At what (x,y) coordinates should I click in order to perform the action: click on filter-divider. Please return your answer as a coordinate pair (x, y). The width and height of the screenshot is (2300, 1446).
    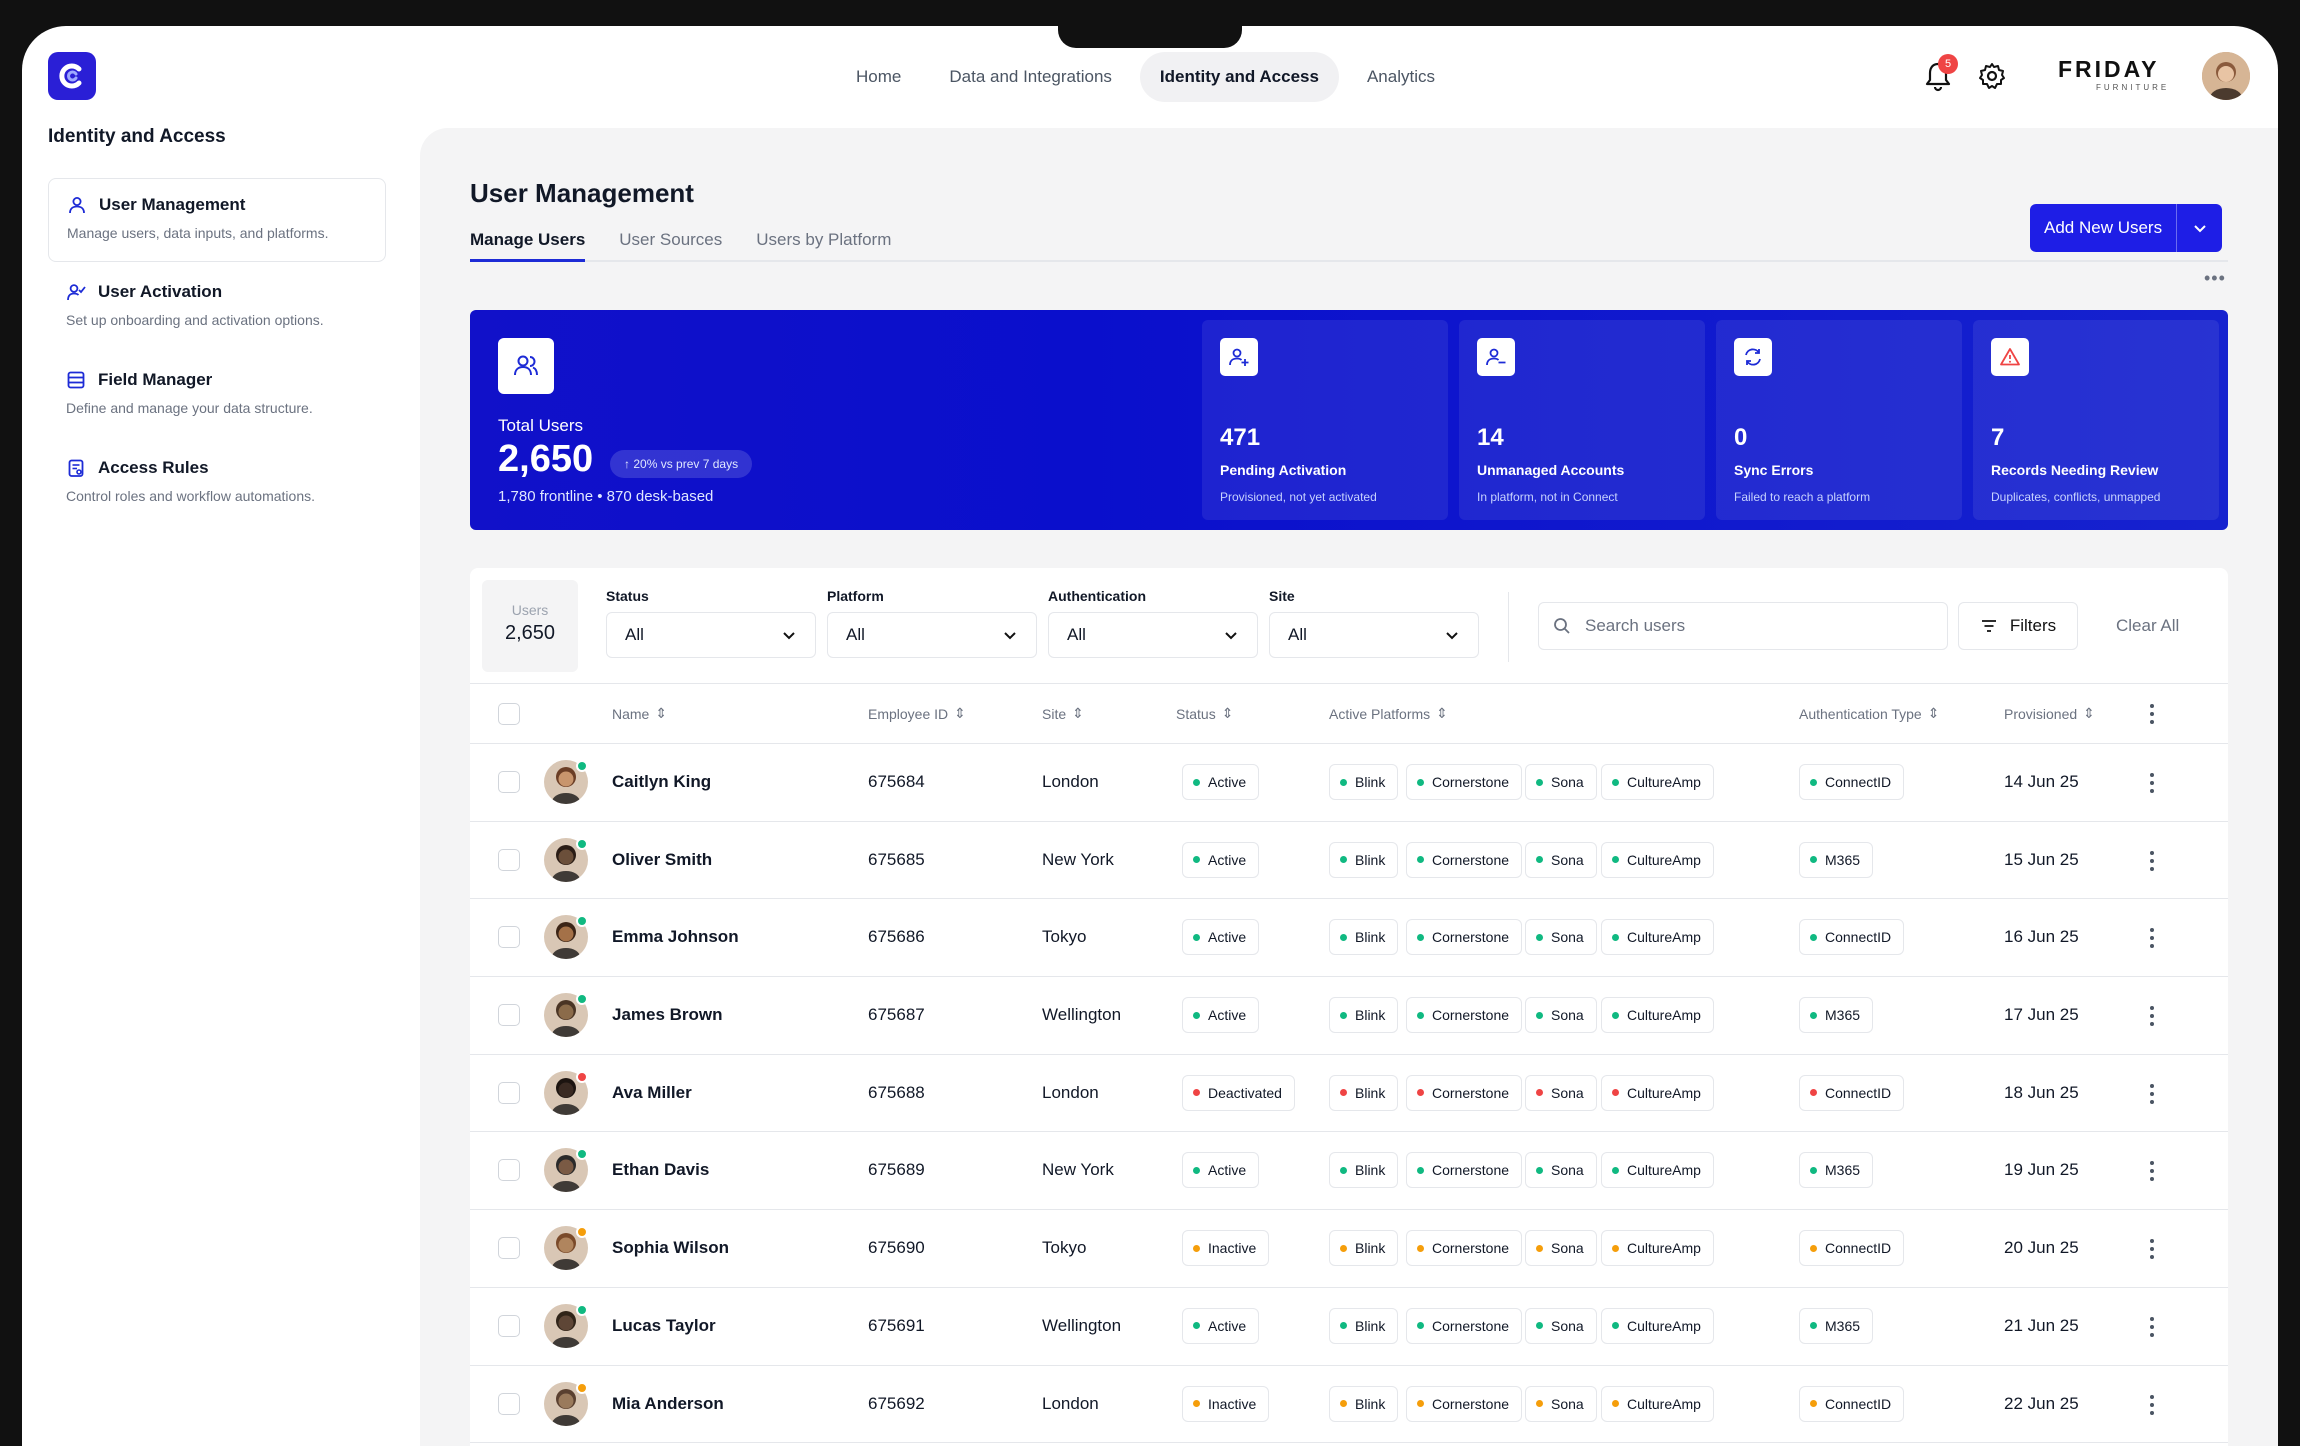
    Looking at the image, I should click on (1508, 627).